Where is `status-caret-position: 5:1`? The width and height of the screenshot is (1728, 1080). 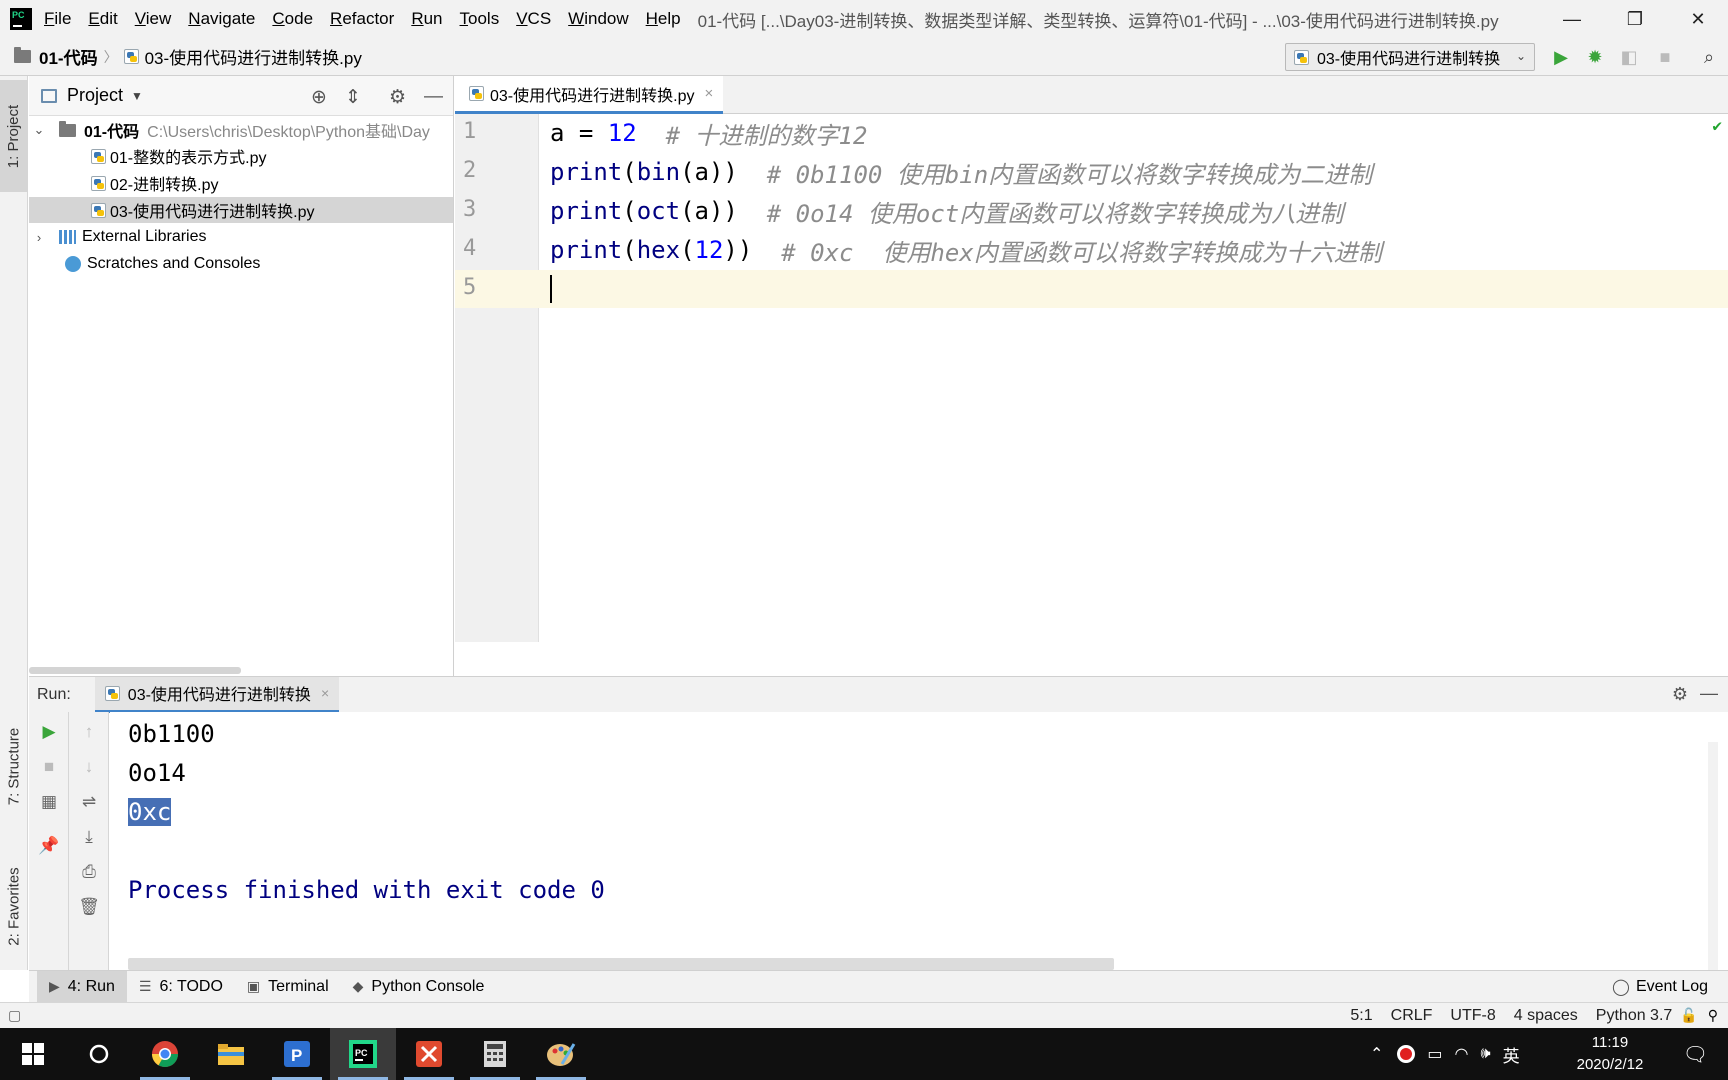 status-caret-position: 5:1 is located at coordinates (1361, 1016).